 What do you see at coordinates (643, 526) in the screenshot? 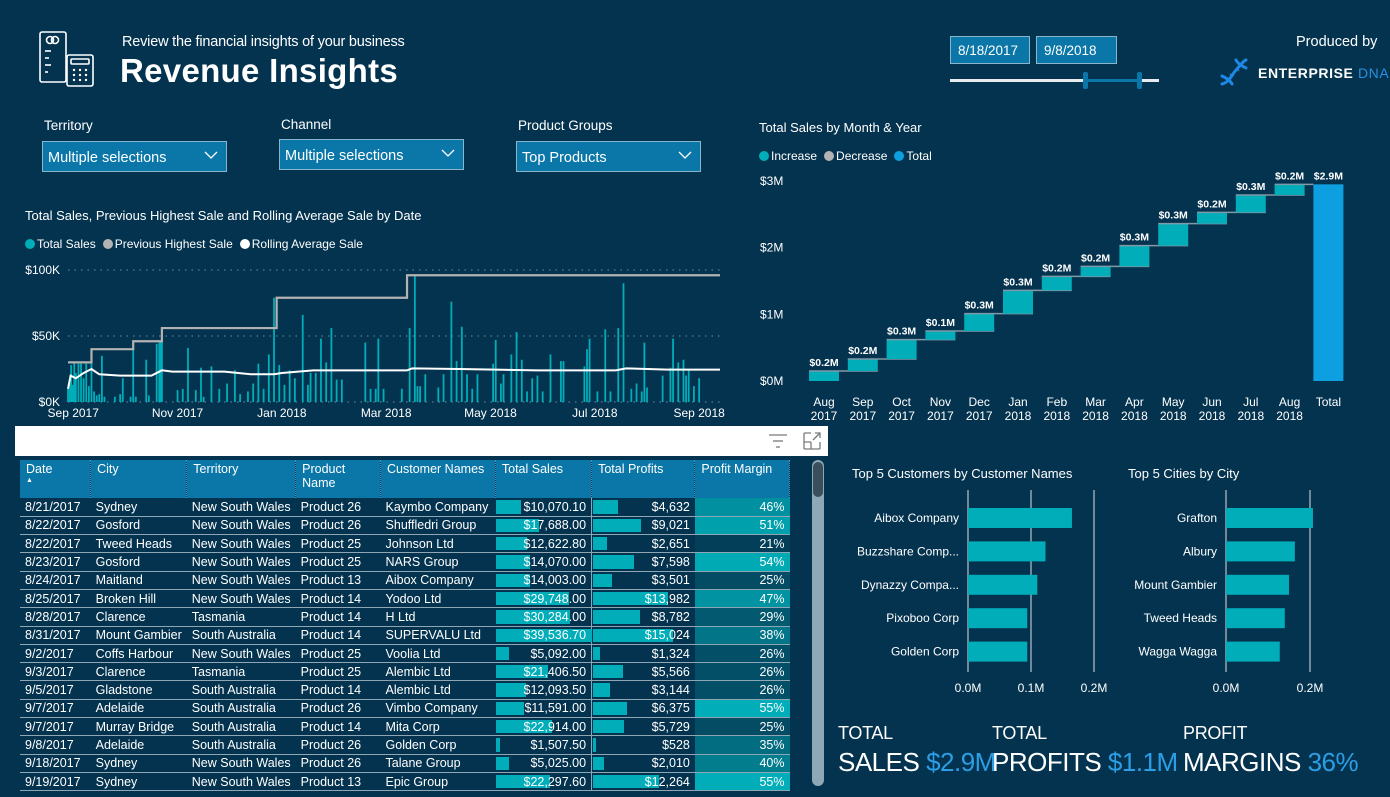
I see `cell-total-profits: $9,021` at bounding box center [643, 526].